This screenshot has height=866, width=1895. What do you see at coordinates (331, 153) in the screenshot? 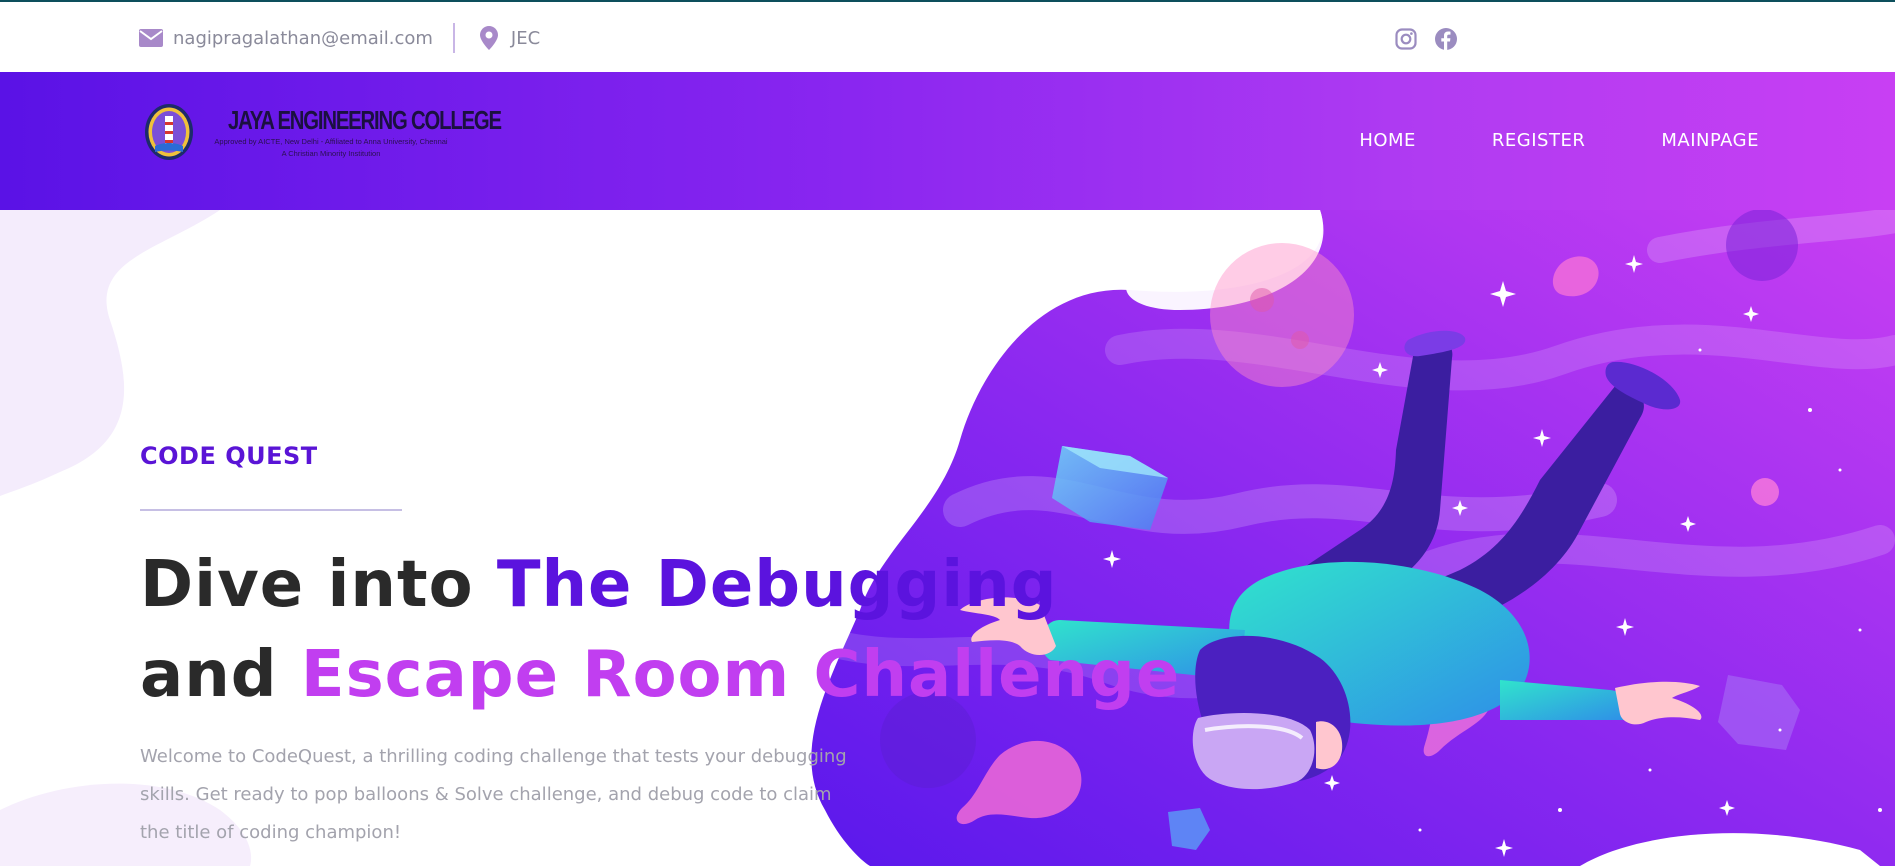
I see `college-tagline: A Christian Minority Institution` at bounding box center [331, 153].